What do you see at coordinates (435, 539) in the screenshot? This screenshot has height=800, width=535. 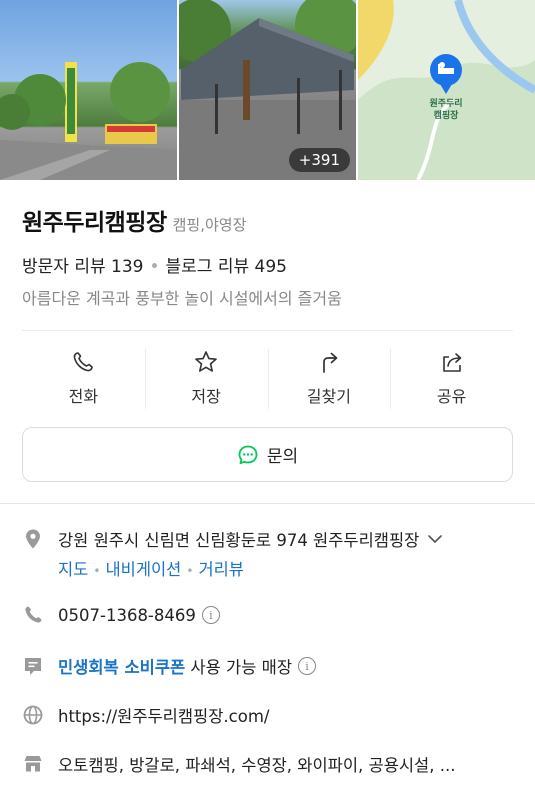 I see `chevron-down-icon` at bounding box center [435, 539].